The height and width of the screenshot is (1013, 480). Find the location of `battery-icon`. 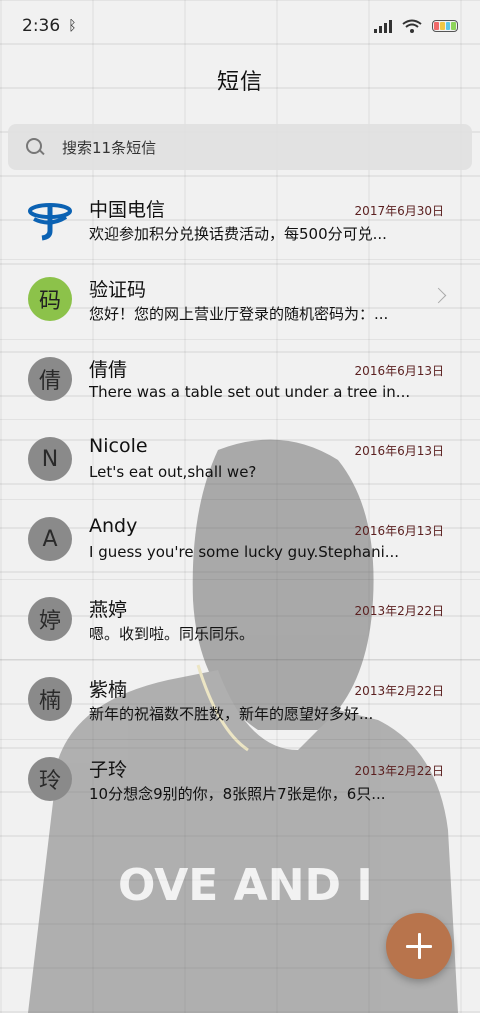

battery-icon is located at coordinates (445, 26).